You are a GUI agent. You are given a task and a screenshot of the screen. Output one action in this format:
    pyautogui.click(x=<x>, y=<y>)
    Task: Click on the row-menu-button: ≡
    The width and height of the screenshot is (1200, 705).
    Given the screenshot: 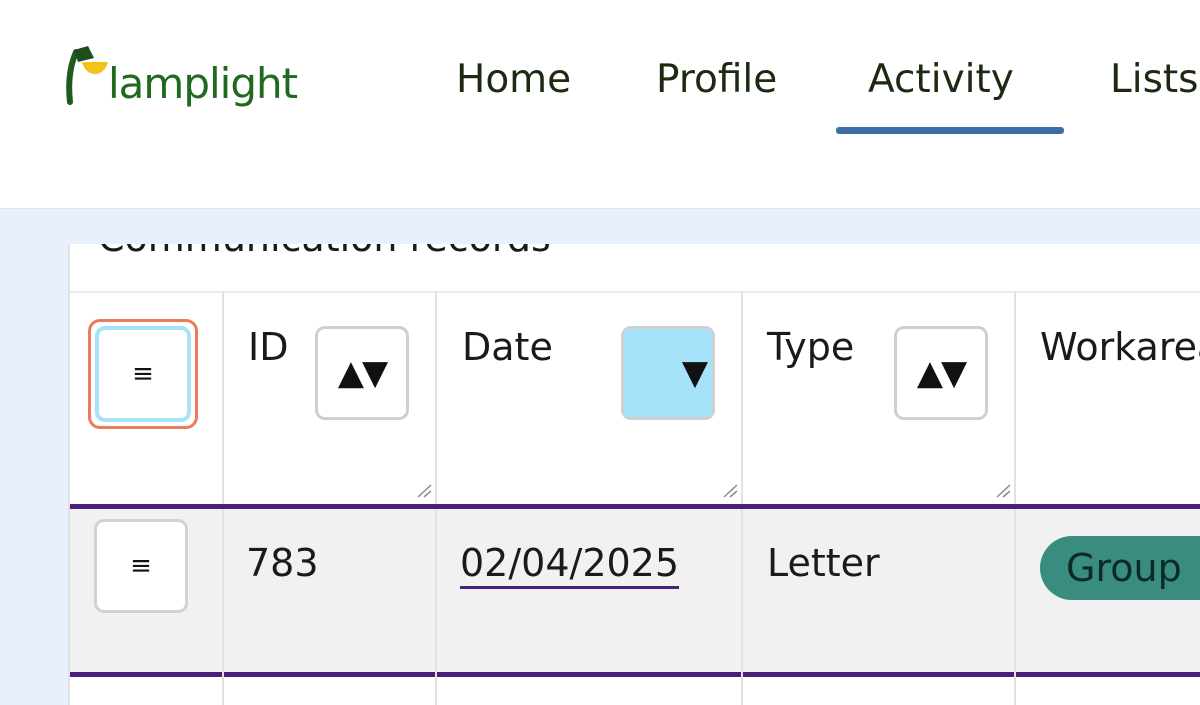 What is the action you would take?
    pyautogui.click(x=141, y=566)
    